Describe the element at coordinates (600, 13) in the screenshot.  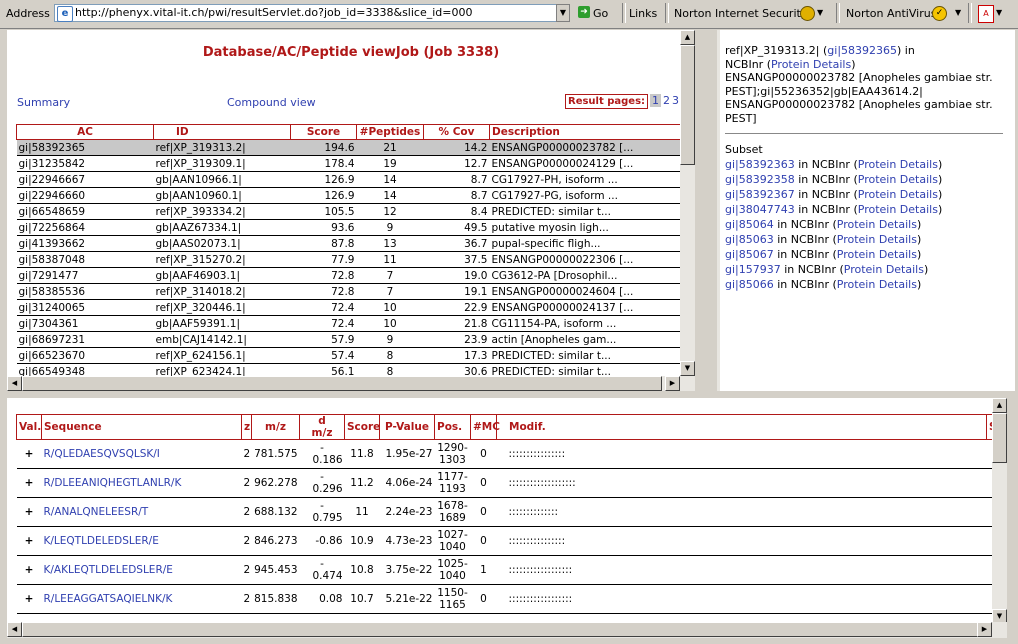
I see `go-button: Go` at that location.